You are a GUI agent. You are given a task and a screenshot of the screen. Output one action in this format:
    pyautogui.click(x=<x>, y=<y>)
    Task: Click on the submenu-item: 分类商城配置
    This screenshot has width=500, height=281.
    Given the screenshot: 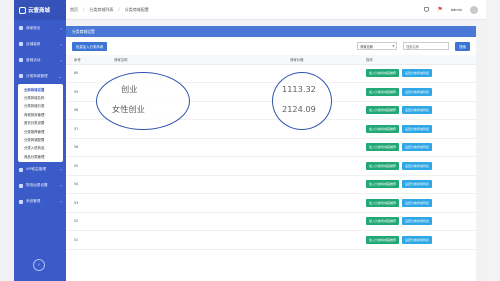 What is the action you would take?
    pyautogui.click(x=40, y=139)
    